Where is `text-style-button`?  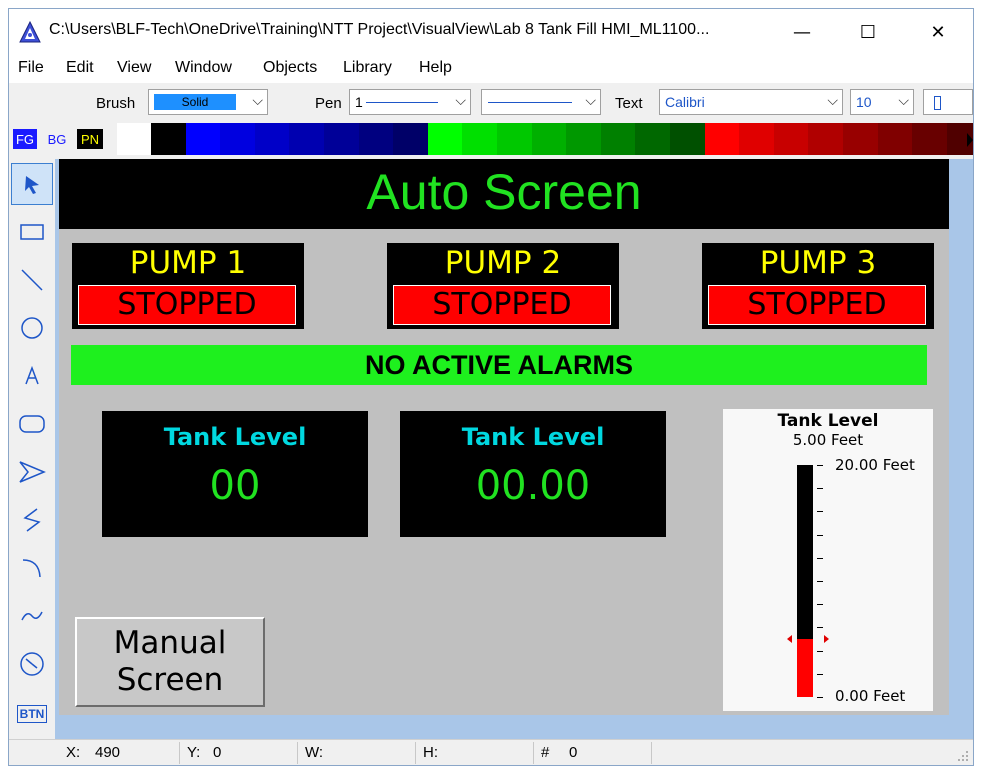
text-style-button is located at coordinates (948, 102).